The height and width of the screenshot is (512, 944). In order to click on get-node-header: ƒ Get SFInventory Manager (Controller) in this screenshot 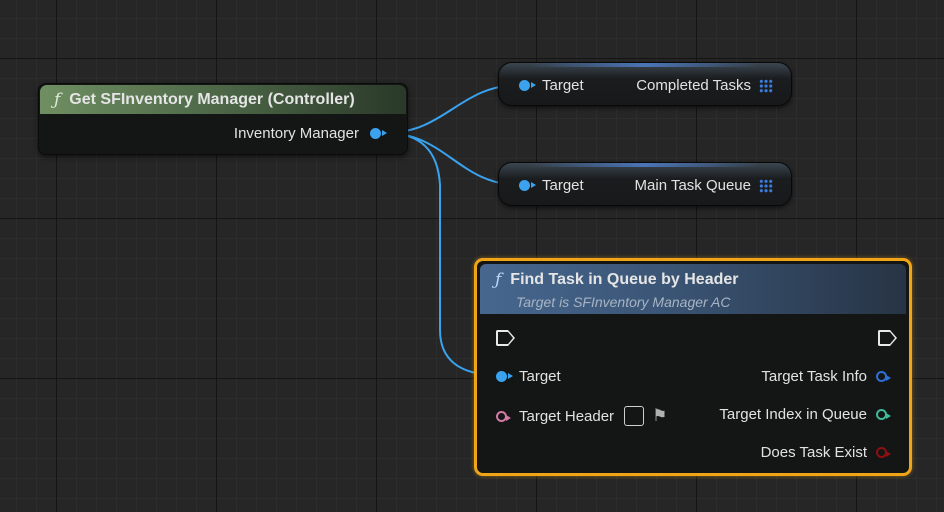, I will do `click(223, 99)`.